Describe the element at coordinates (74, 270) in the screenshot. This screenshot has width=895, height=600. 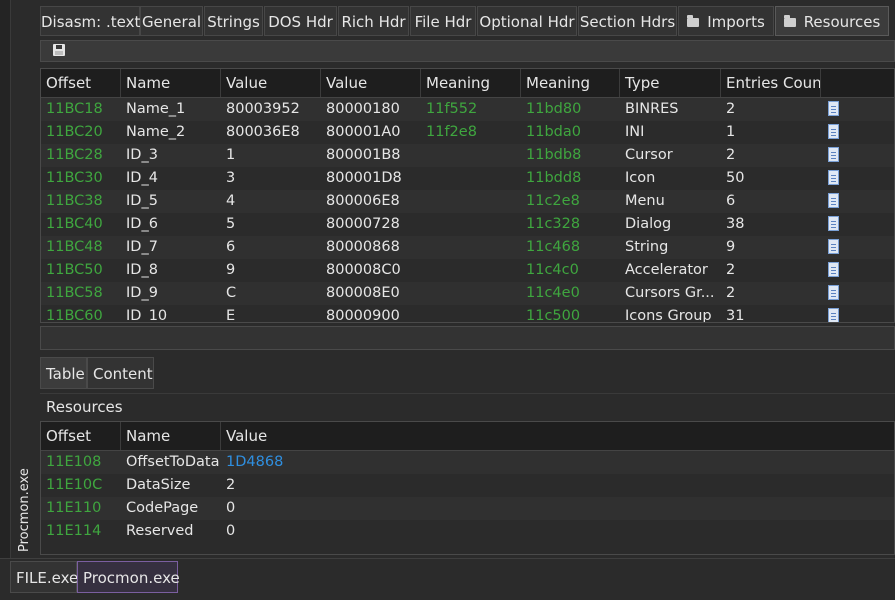
I see `cell-offset: 11BC50` at that location.